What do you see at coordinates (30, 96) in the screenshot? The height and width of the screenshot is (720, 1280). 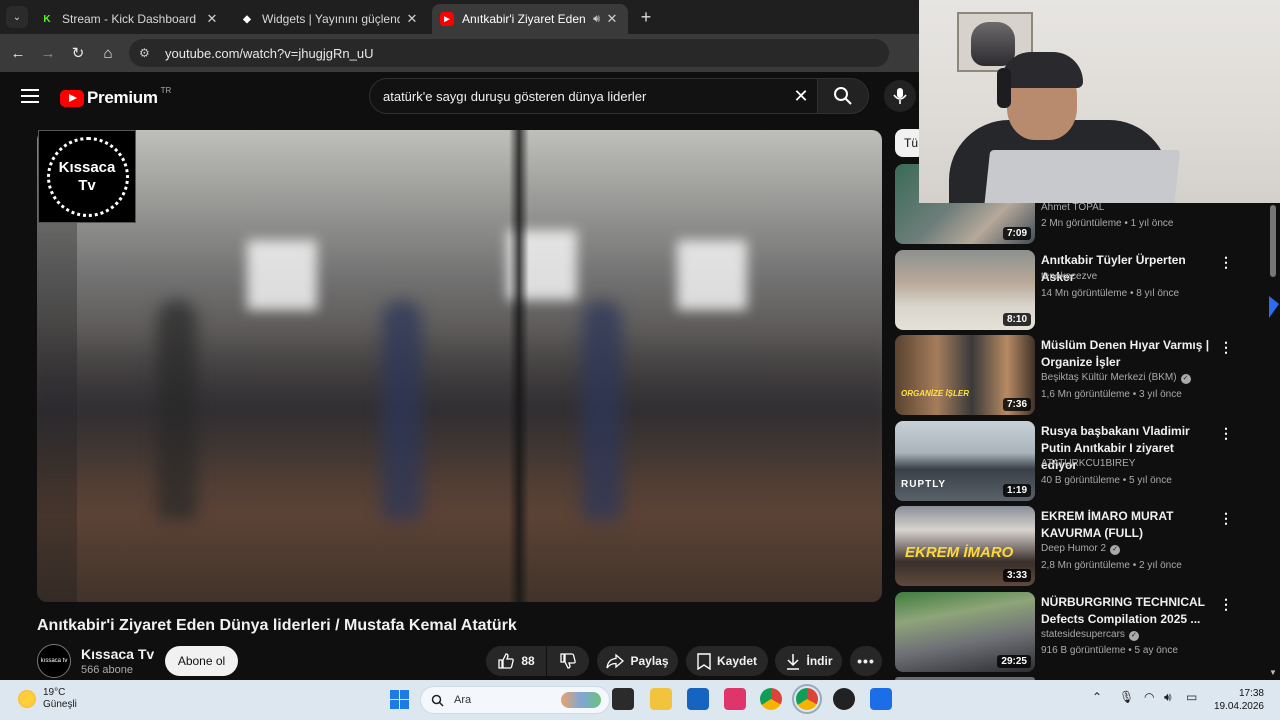 I see `menu-icon` at bounding box center [30, 96].